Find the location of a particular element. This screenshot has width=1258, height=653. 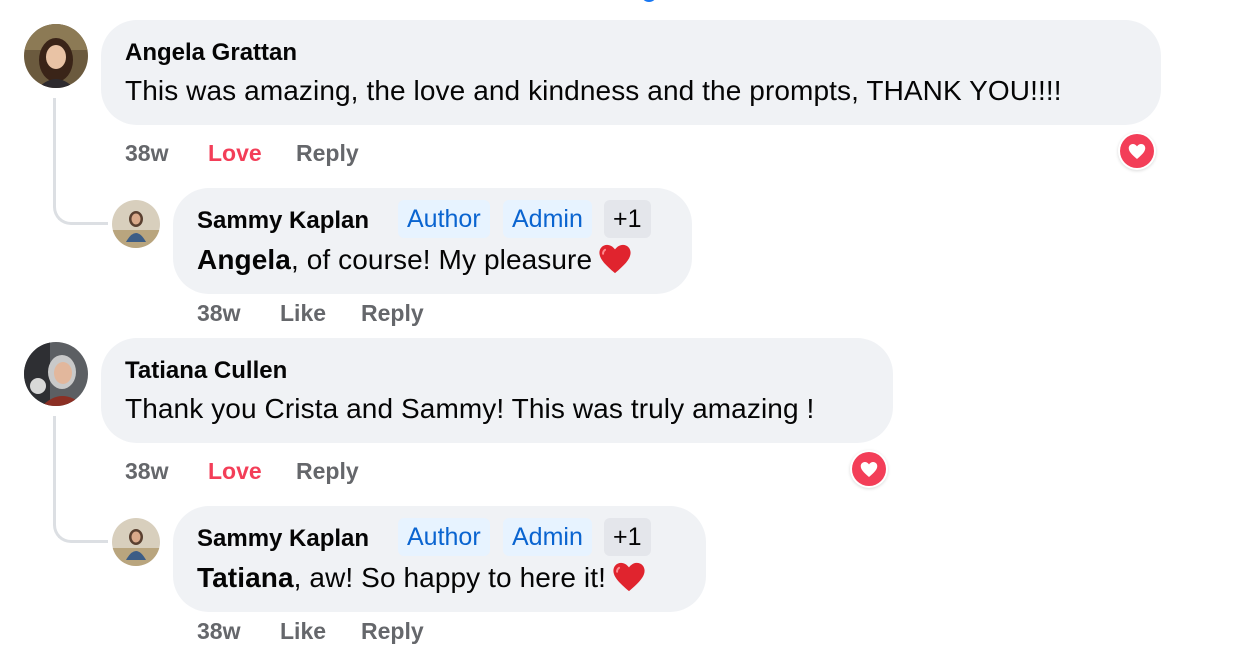

comment-author-name: Angela Grattan is located at coordinates (211, 53).